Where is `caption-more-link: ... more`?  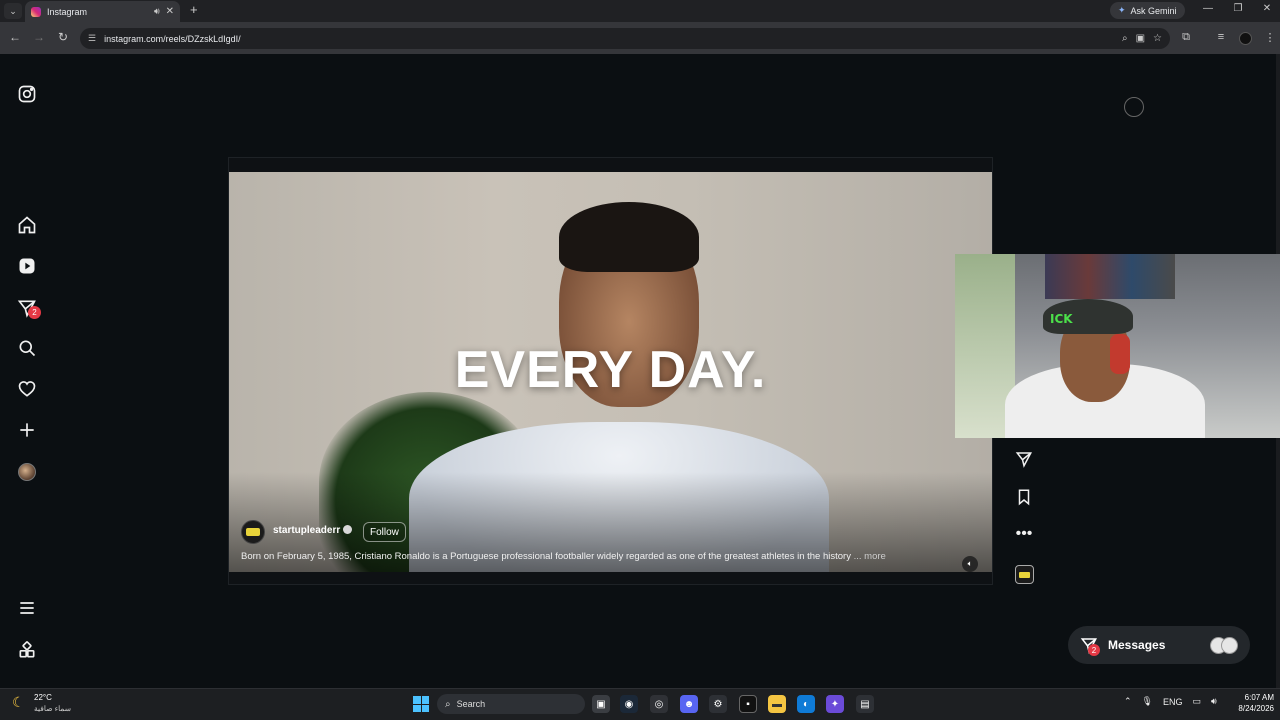 caption-more-link: ... more is located at coordinates (870, 556).